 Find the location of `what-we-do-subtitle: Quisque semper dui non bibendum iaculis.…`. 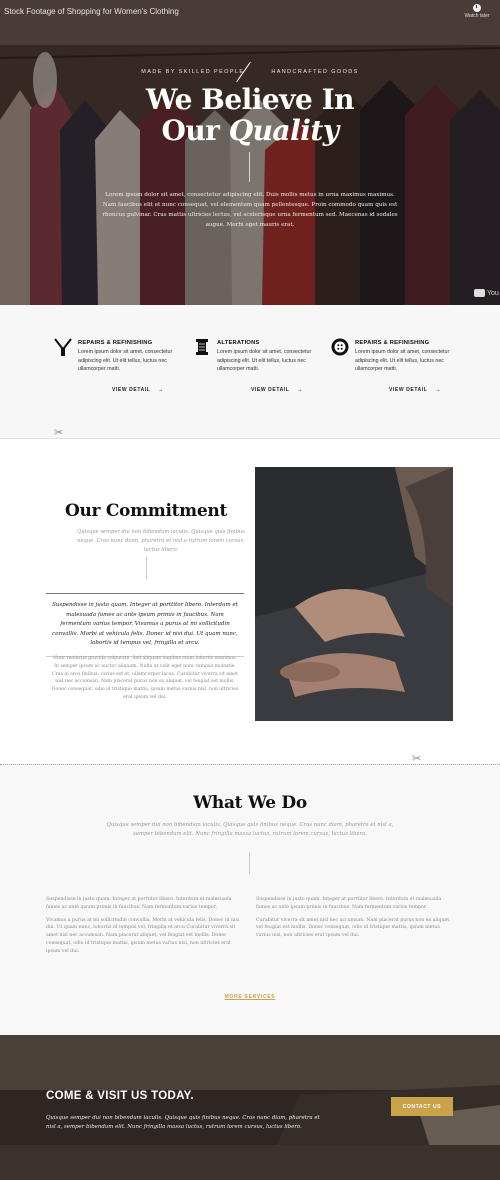

what-we-do-subtitle: Quisque semper dui non bibendum iaculis.… is located at coordinates (250, 829).